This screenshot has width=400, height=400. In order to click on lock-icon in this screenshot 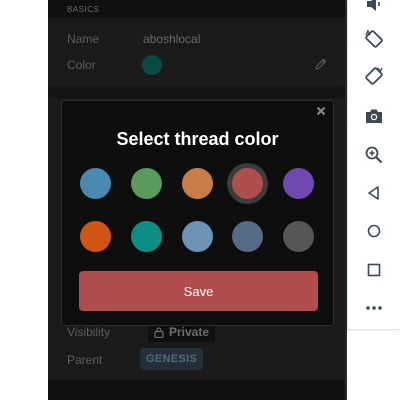, I will do `click(159, 332)`.